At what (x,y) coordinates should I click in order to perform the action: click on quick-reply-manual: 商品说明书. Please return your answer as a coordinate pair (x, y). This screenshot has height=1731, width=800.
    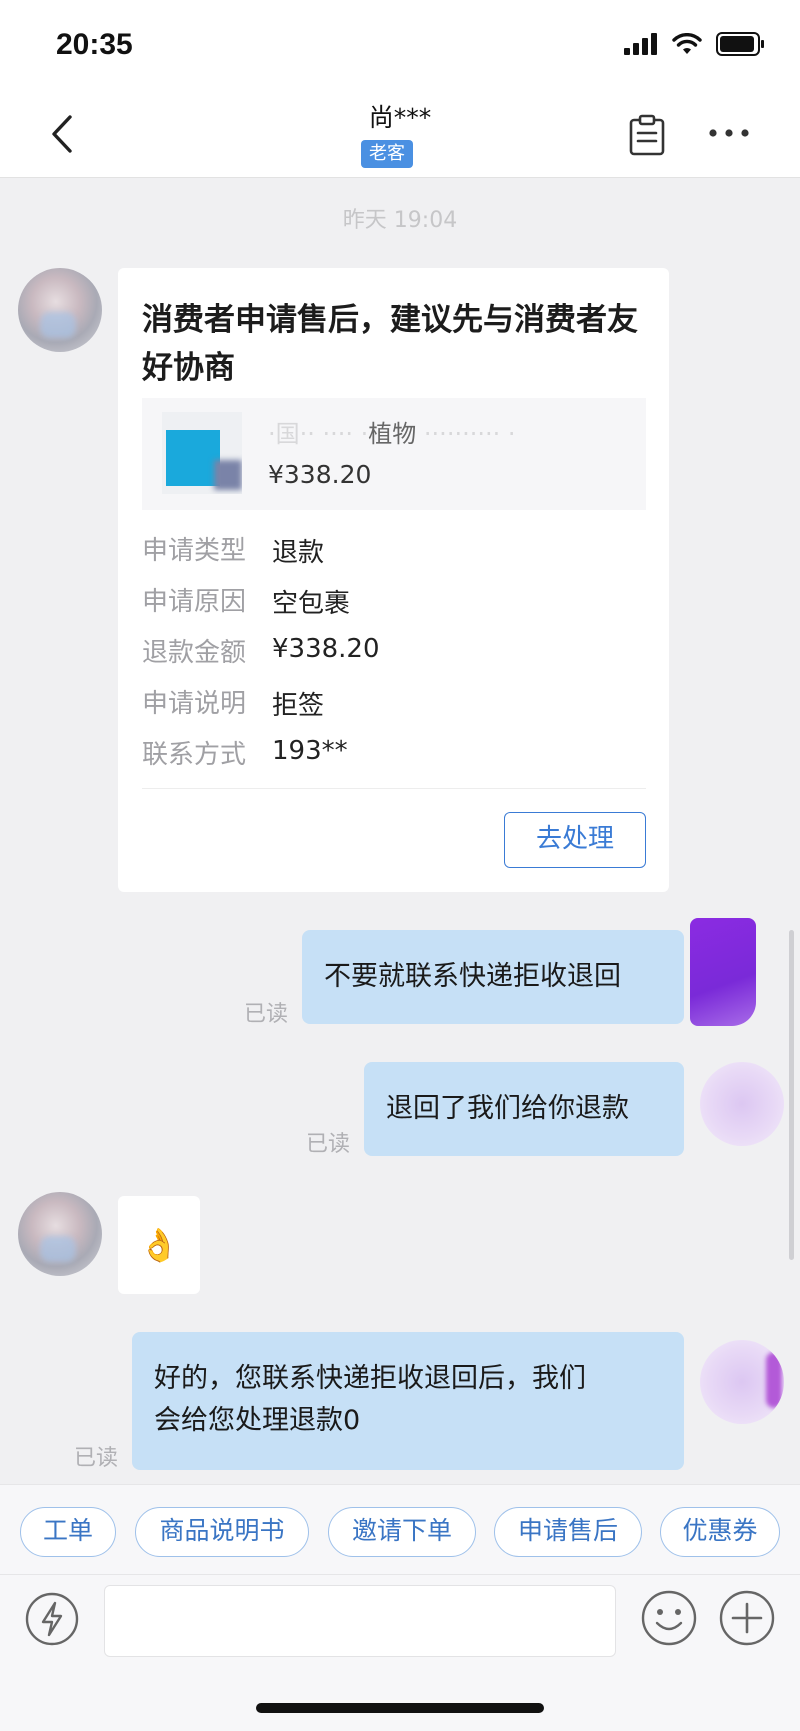
    Looking at the image, I should click on (222, 1532).